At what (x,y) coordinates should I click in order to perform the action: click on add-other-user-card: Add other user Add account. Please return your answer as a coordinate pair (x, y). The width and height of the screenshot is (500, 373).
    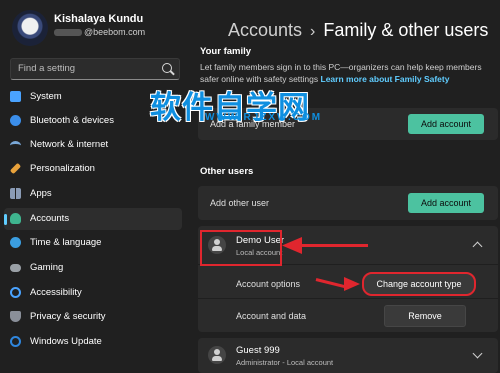
    Looking at the image, I should click on (348, 203).